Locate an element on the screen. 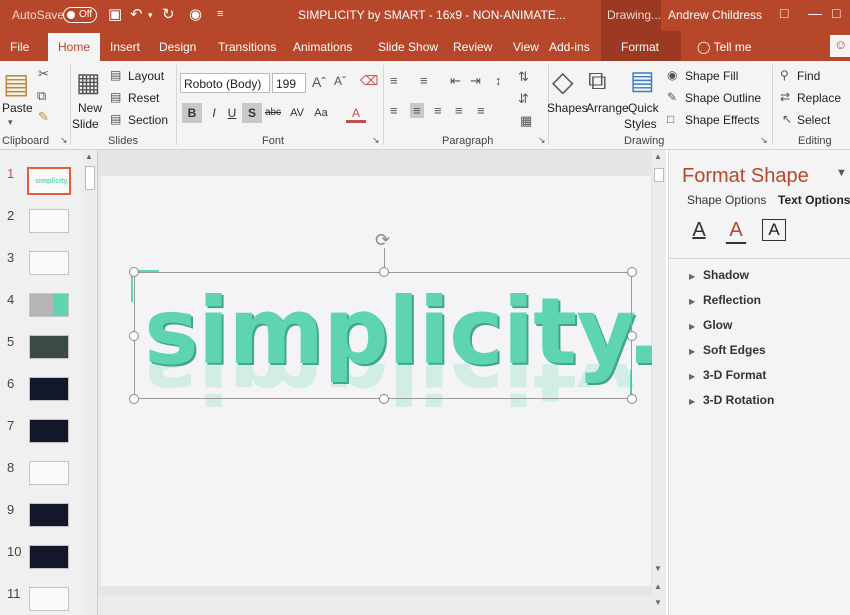 This screenshot has width=850, height=615. quick-styles-label-2: Styles is located at coordinates (640, 124).